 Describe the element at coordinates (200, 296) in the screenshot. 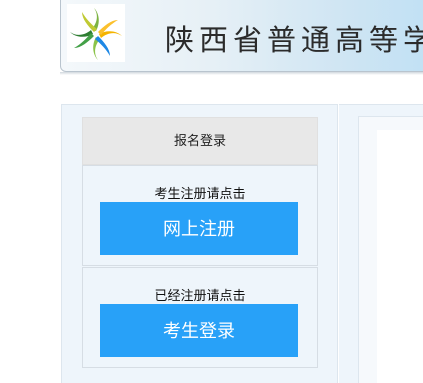

I see `signin-prompt: 已经注册请点击` at that location.